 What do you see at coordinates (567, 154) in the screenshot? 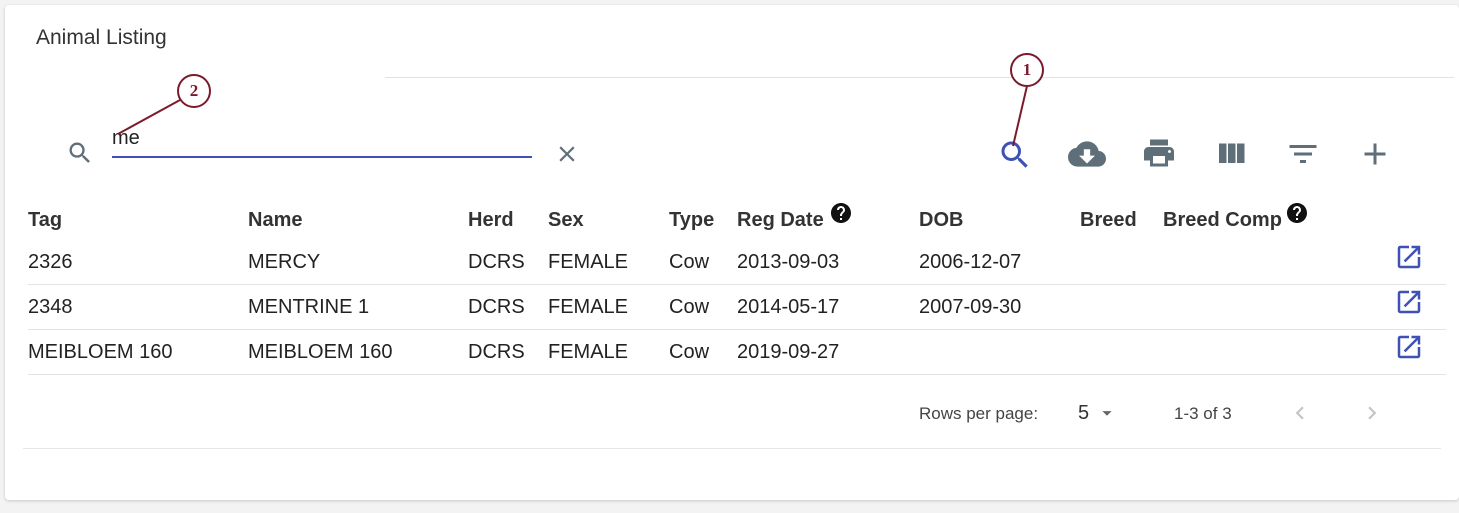
I see `clear-search-icon` at bounding box center [567, 154].